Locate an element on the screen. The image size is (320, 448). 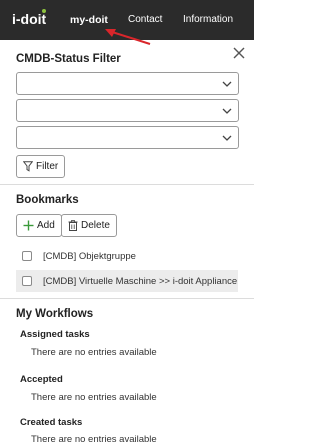
bookmarks-title: Bookmarks is located at coordinates (47, 200).